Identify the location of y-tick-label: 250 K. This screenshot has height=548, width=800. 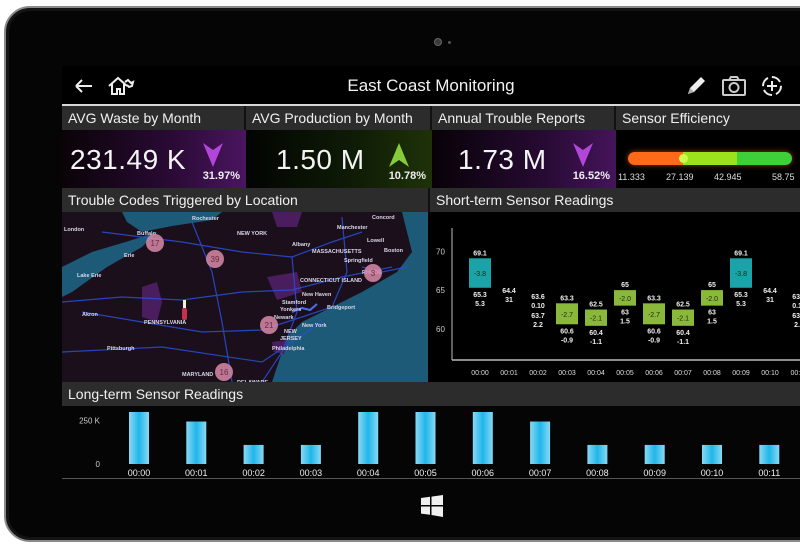
(90, 421).